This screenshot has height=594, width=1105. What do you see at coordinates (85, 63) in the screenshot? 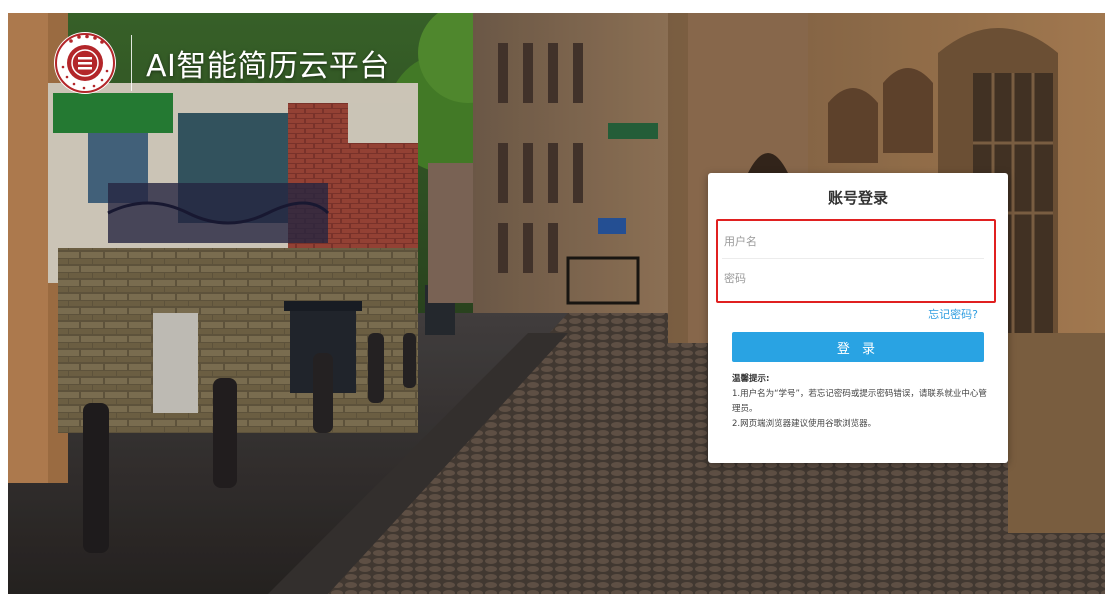
I see `university-seal-icon` at bounding box center [85, 63].